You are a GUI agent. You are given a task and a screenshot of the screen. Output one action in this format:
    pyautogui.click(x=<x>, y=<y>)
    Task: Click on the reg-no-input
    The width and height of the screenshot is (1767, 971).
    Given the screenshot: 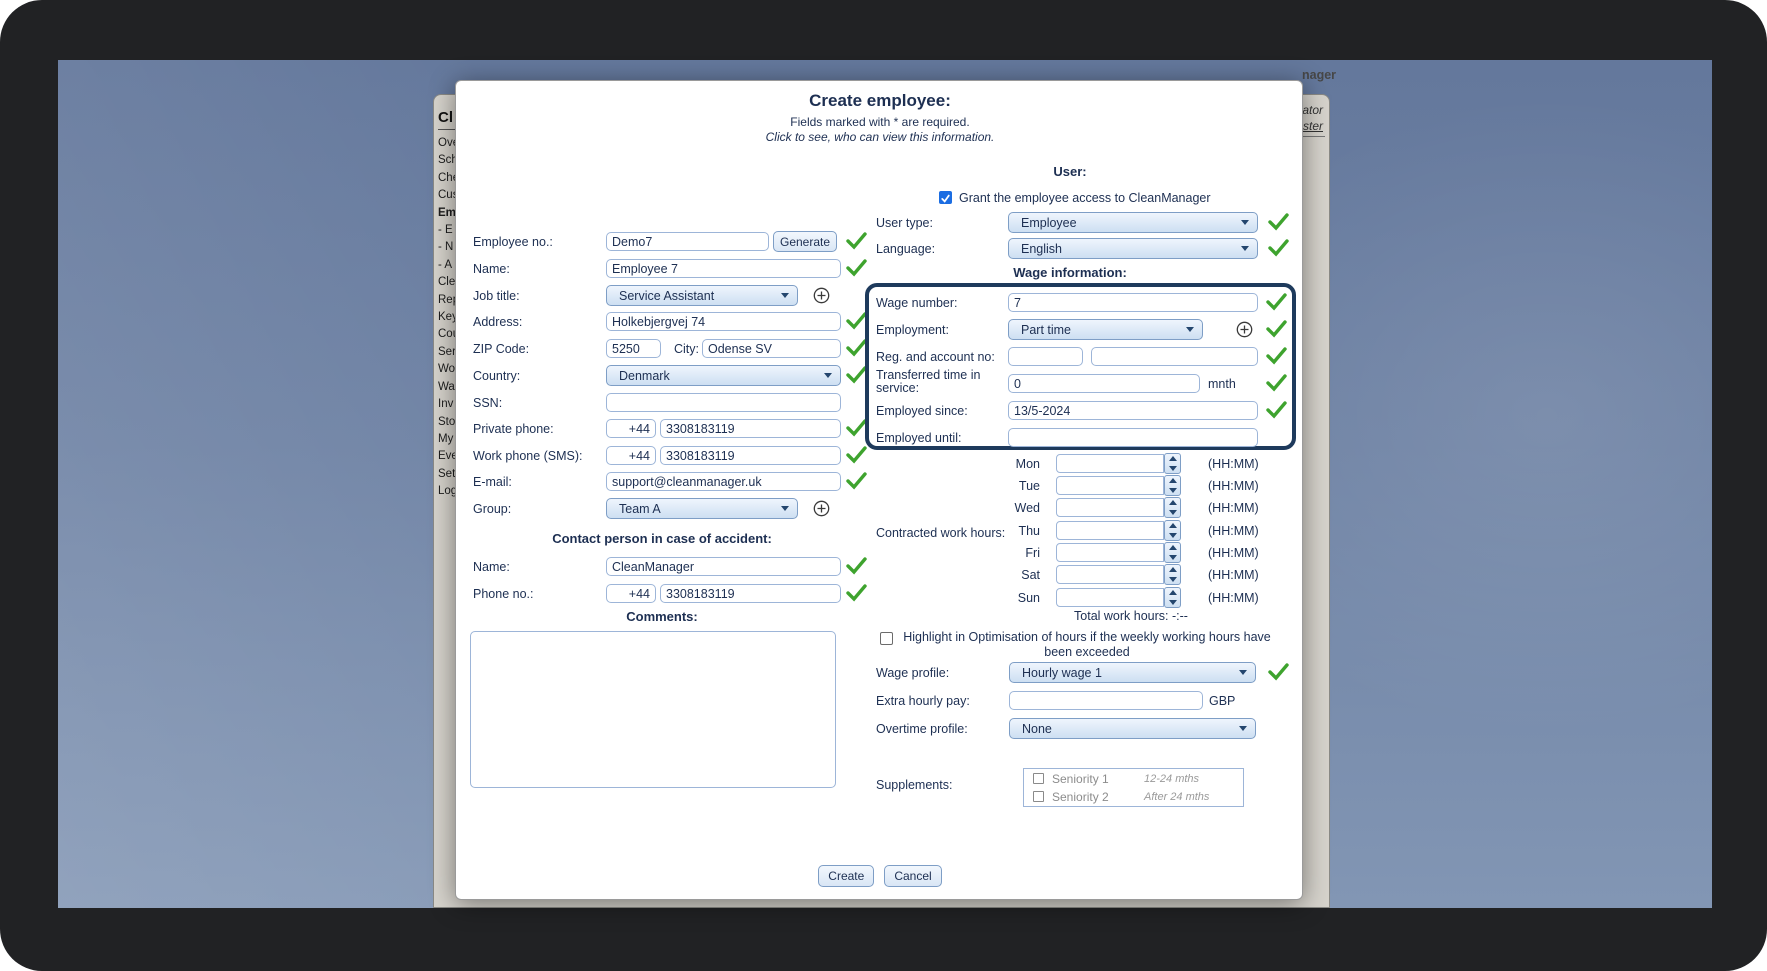 What is the action you would take?
    pyautogui.click(x=1045, y=356)
    